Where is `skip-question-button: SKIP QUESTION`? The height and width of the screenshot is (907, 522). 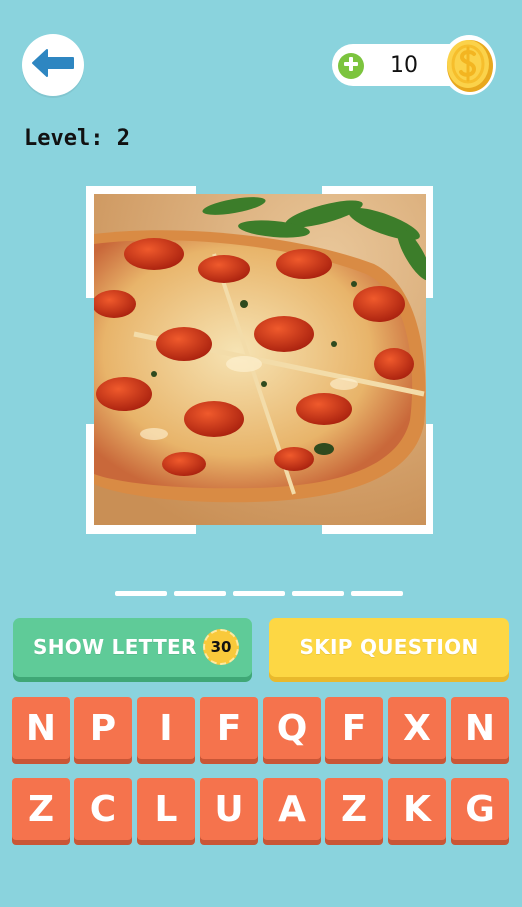
skip-question-button: SKIP QUESTION is located at coordinates (389, 647).